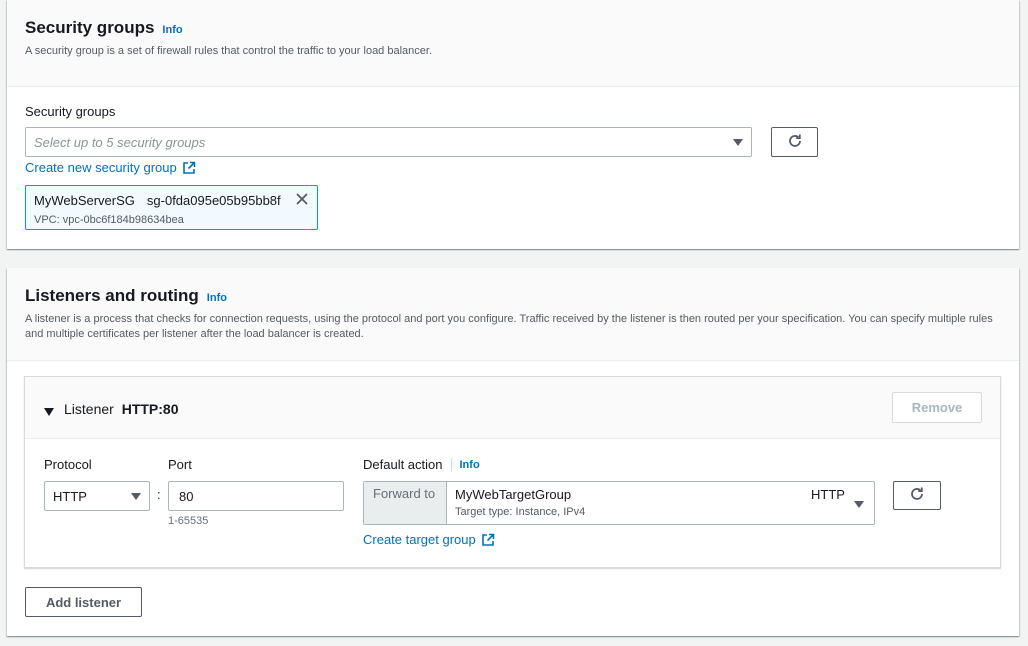 This screenshot has width=1028, height=646. I want to click on port-label: Port, so click(180, 464).